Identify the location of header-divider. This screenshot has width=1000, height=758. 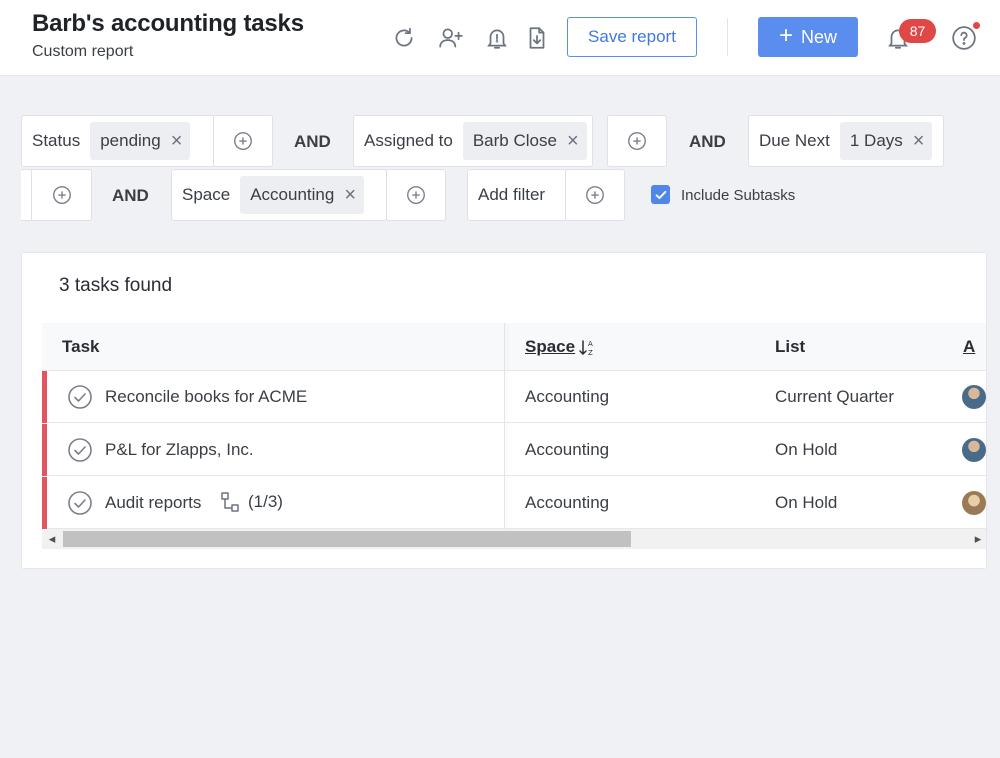
(727, 37).